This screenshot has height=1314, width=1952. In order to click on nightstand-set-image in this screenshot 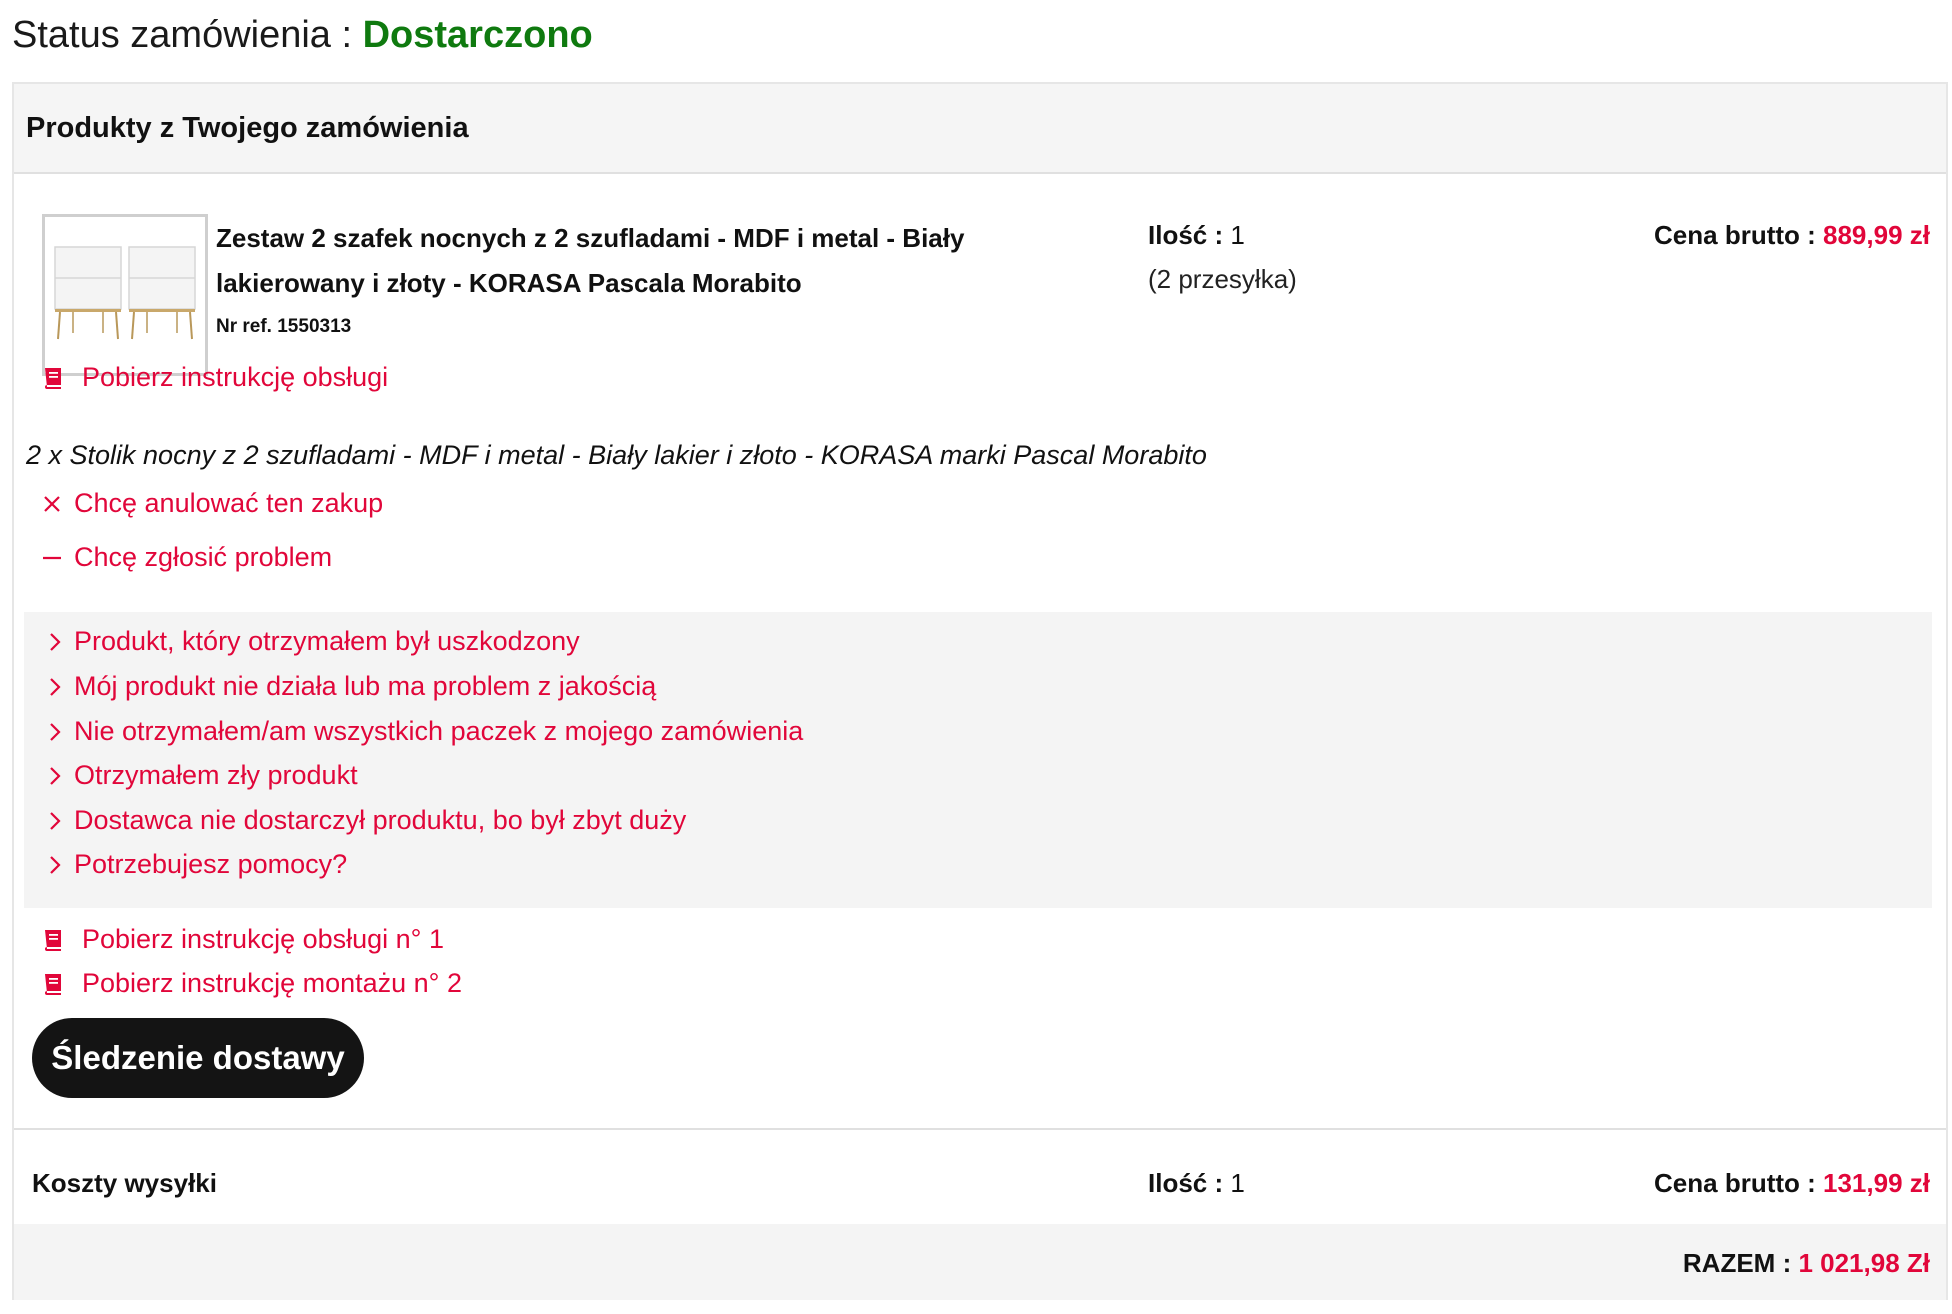, I will do `click(125, 295)`.